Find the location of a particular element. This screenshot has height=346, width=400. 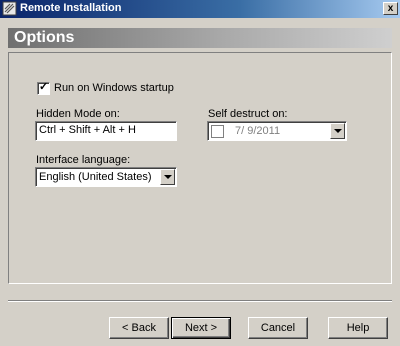

checkmark-icon: ✓ is located at coordinates (44, 87).